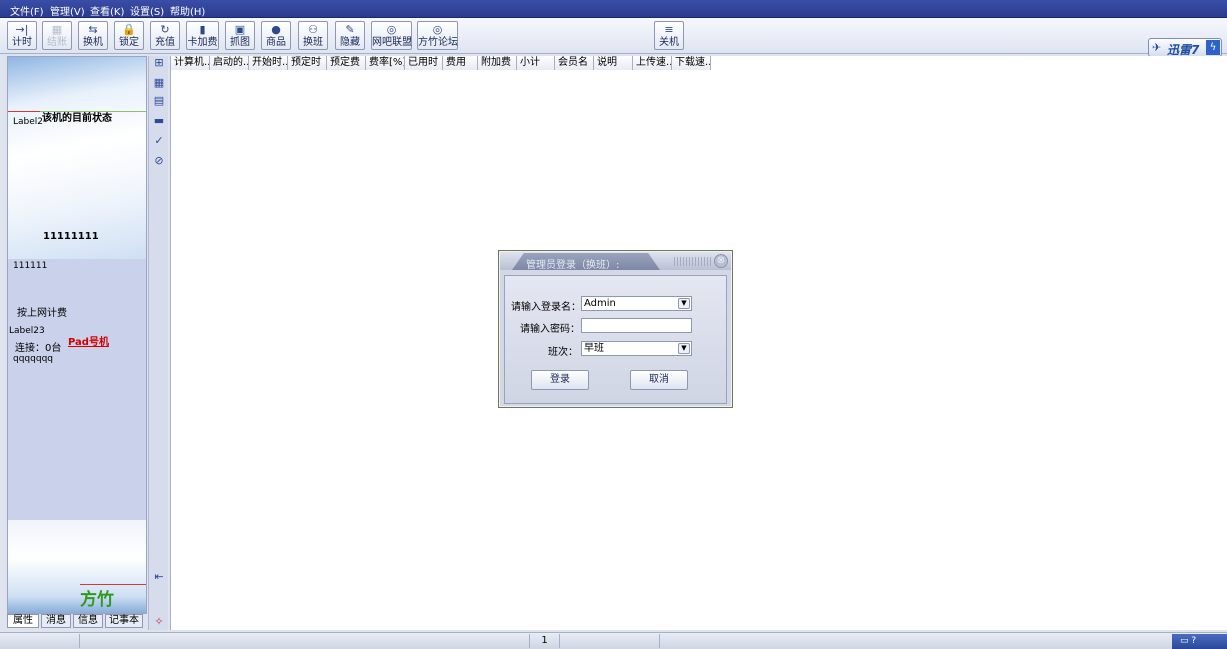  I want to click on bird-icon: ✈, so click(1157, 47).